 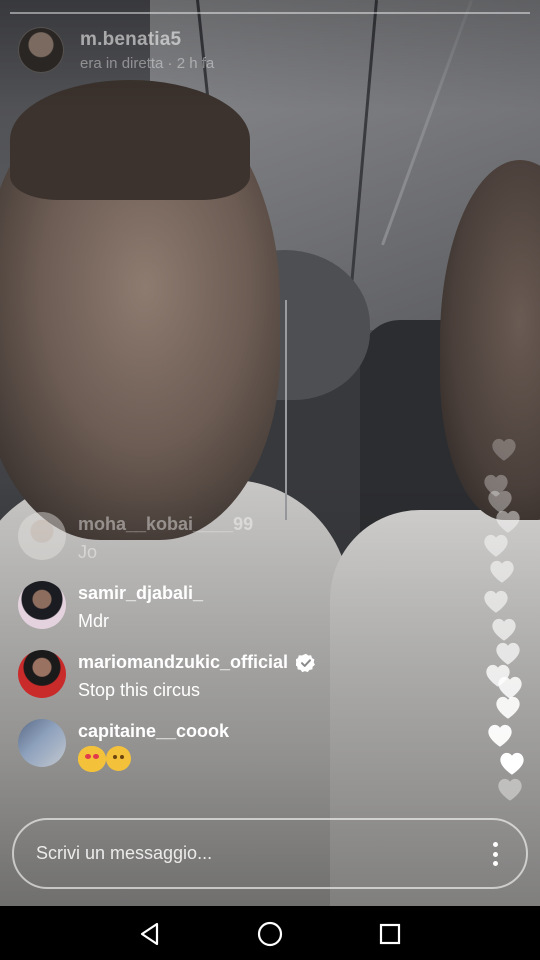 What do you see at coordinates (197, 676) in the screenshot?
I see `comment-body: mariomandzukic_official Stop this circus` at bounding box center [197, 676].